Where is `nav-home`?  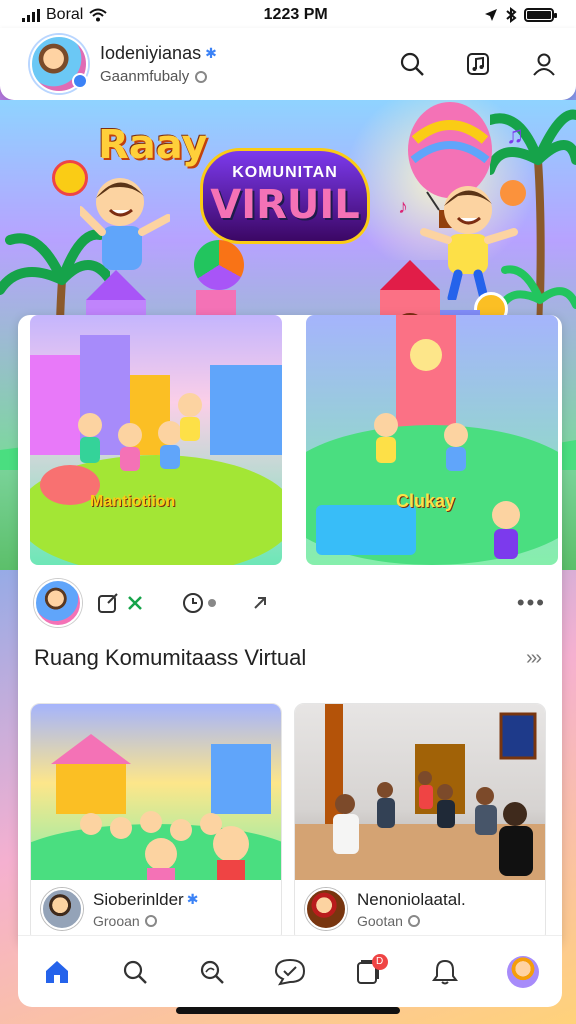 nav-home is located at coordinates (57, 972).